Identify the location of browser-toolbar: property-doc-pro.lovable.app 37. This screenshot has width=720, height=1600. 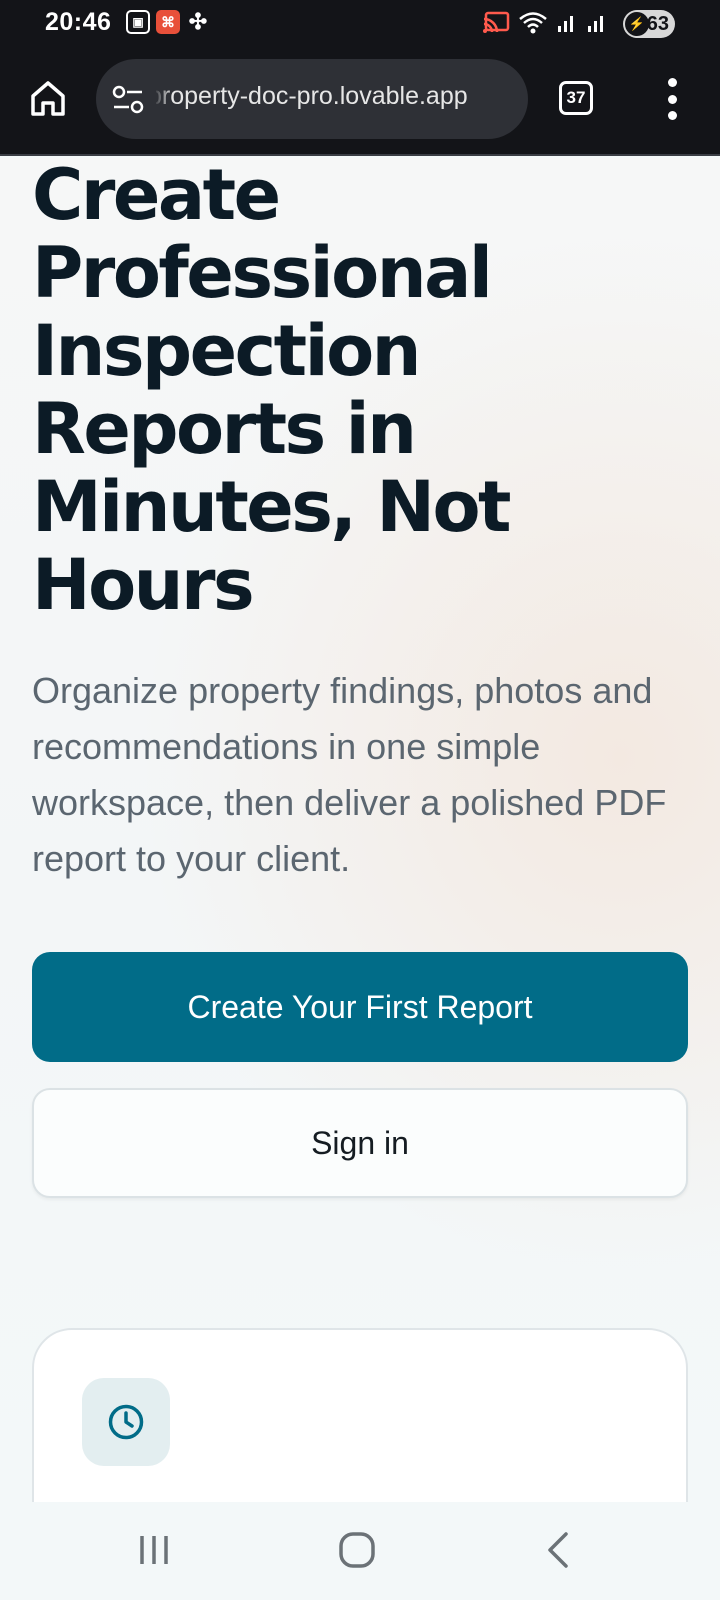
(360, 102).